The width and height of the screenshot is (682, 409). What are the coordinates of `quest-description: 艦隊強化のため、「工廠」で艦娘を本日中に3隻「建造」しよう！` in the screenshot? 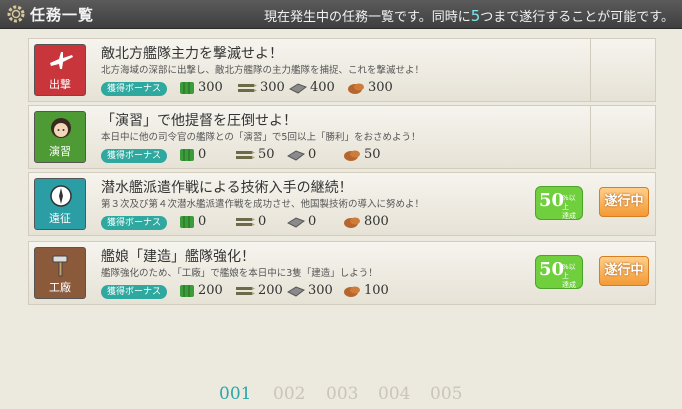 It's located at (239, 273).